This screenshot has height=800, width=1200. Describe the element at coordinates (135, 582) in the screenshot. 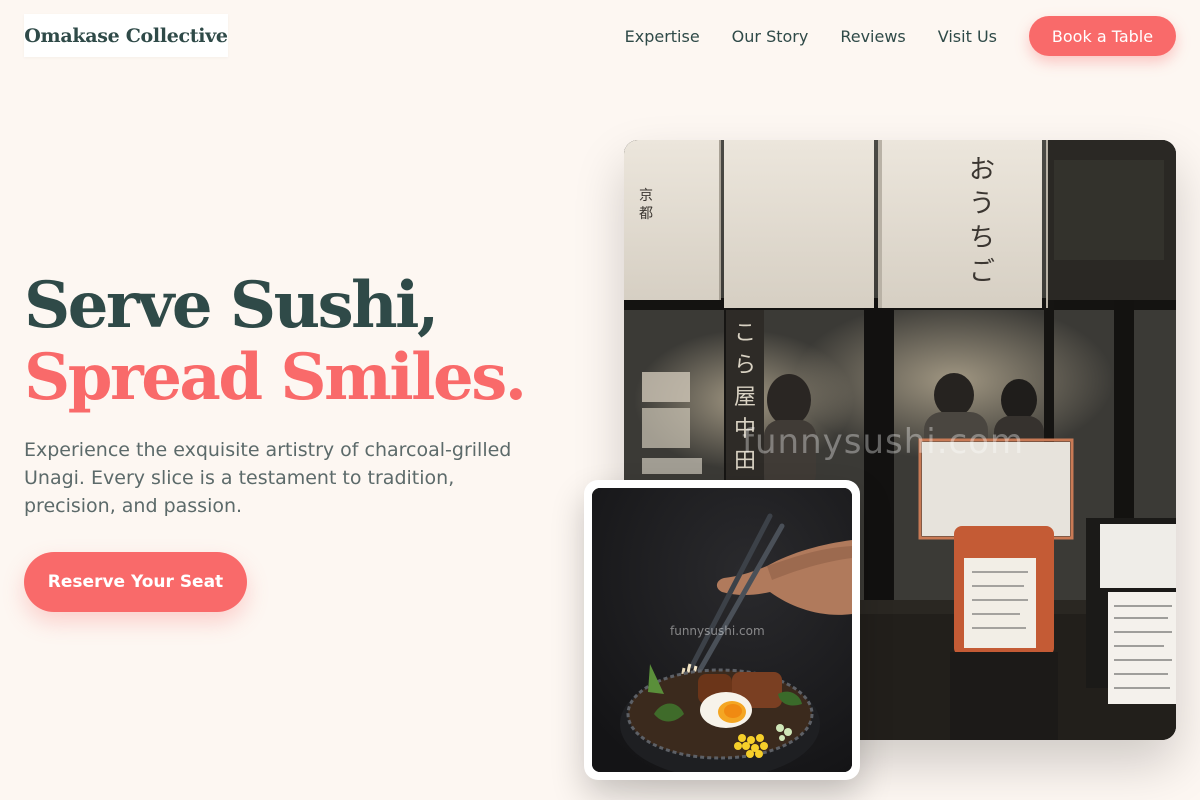

I see `reserve-seat-button: Reserve Your Seat` at that location.